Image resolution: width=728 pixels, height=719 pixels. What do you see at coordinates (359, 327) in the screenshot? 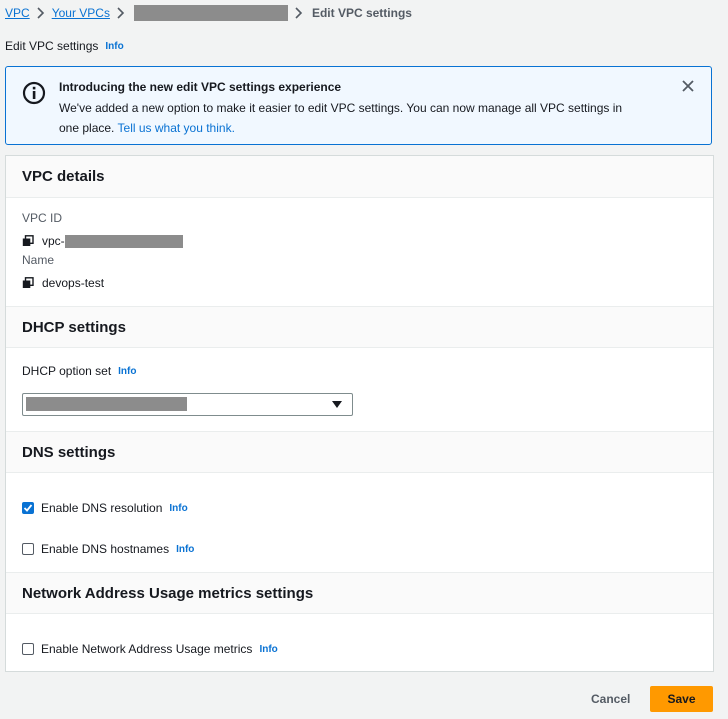
I see `dhcp-settings-header: DHCP settings` at bounding box center [359, 327].